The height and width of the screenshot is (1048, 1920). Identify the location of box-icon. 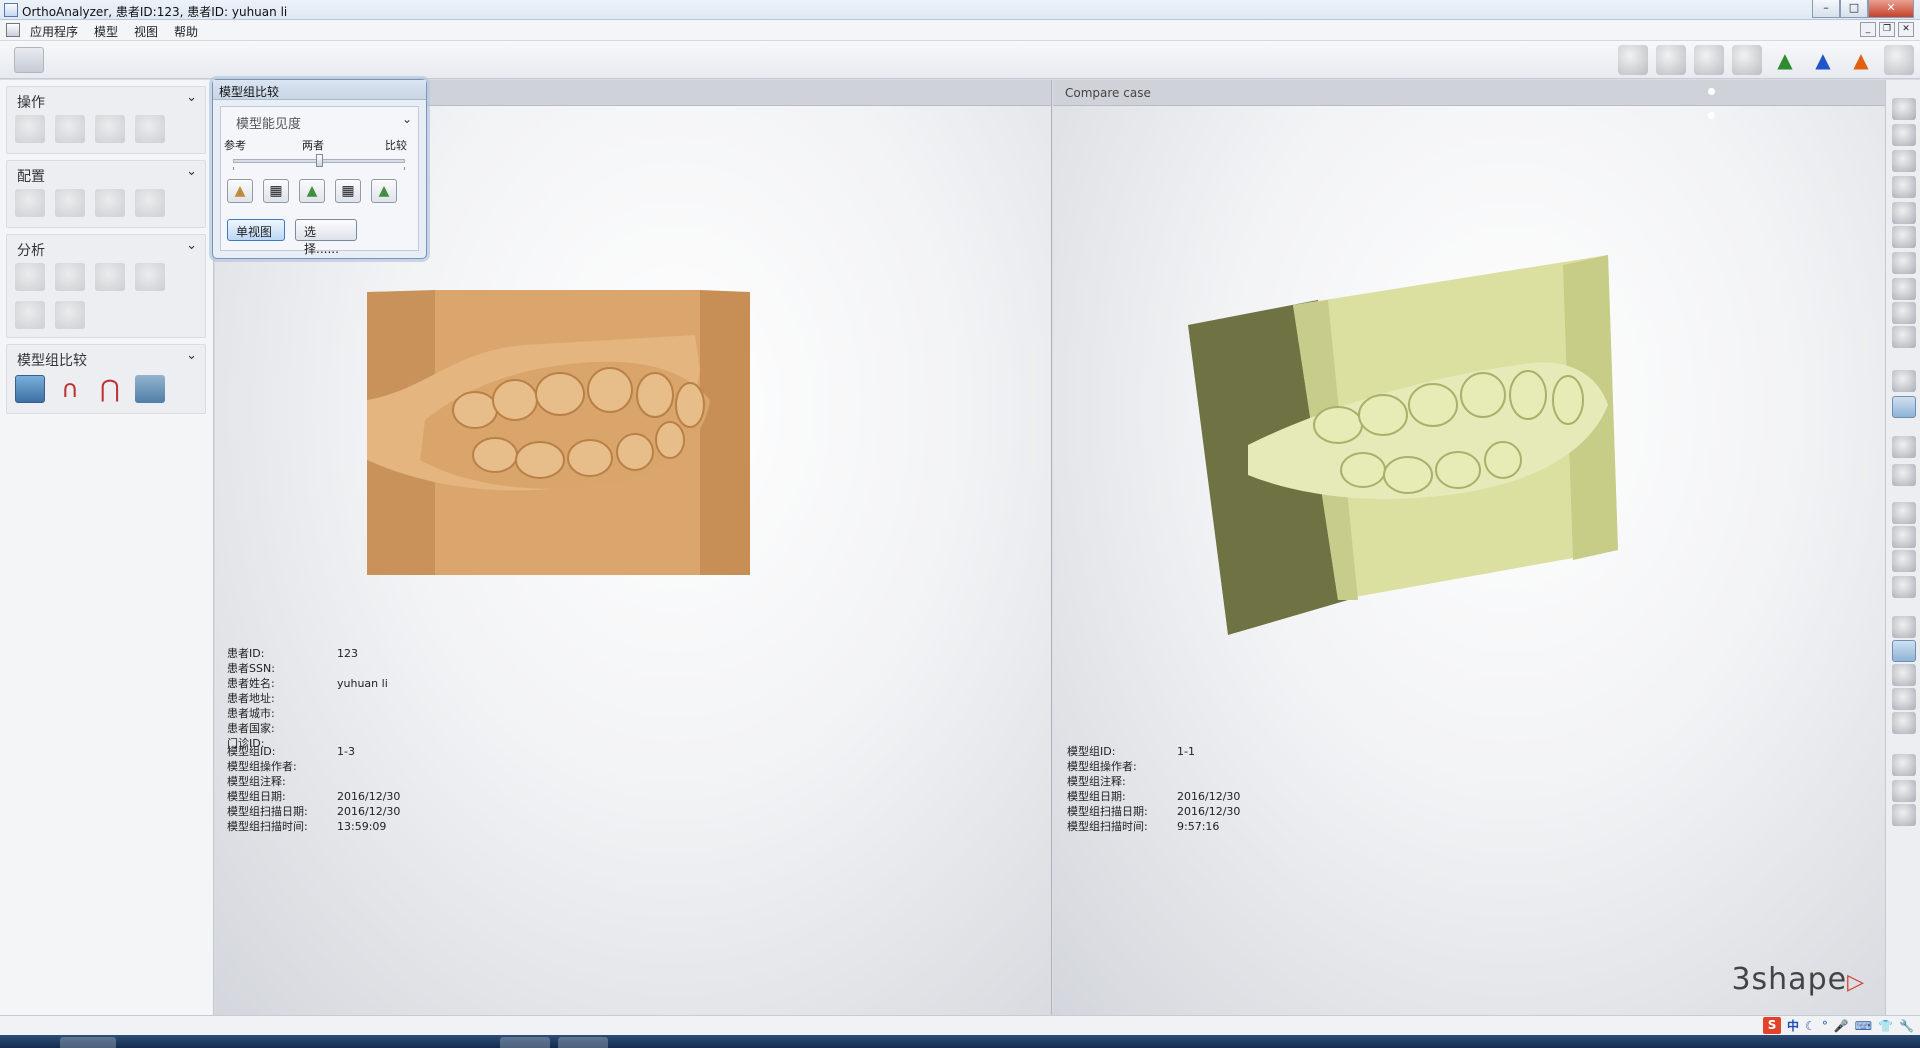
(1904, 561).